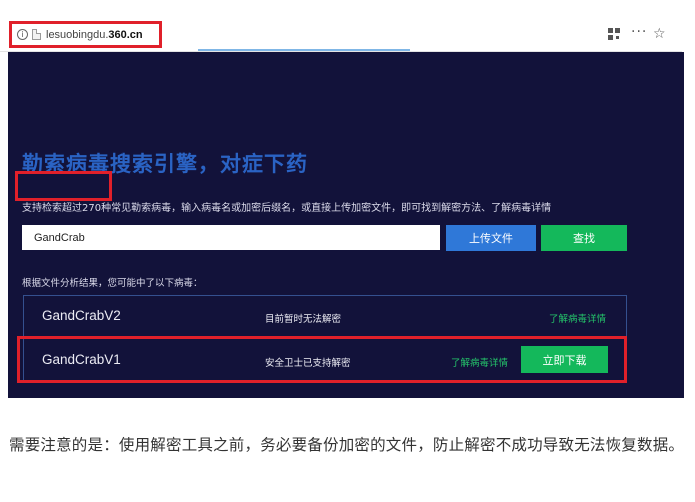 The width and height of the screenshot is (695, 502). I want to click on decrypt-status: 安全卫士已支持解密, so click(308, 363).